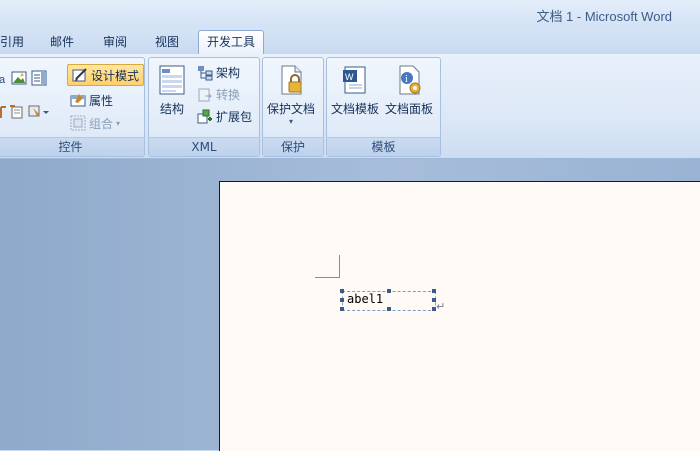 This screenshot has width=700, height=451. Describe the element at coordinates (39, 112) in the screenshot. I see `legacy-tools-icon` at that location.